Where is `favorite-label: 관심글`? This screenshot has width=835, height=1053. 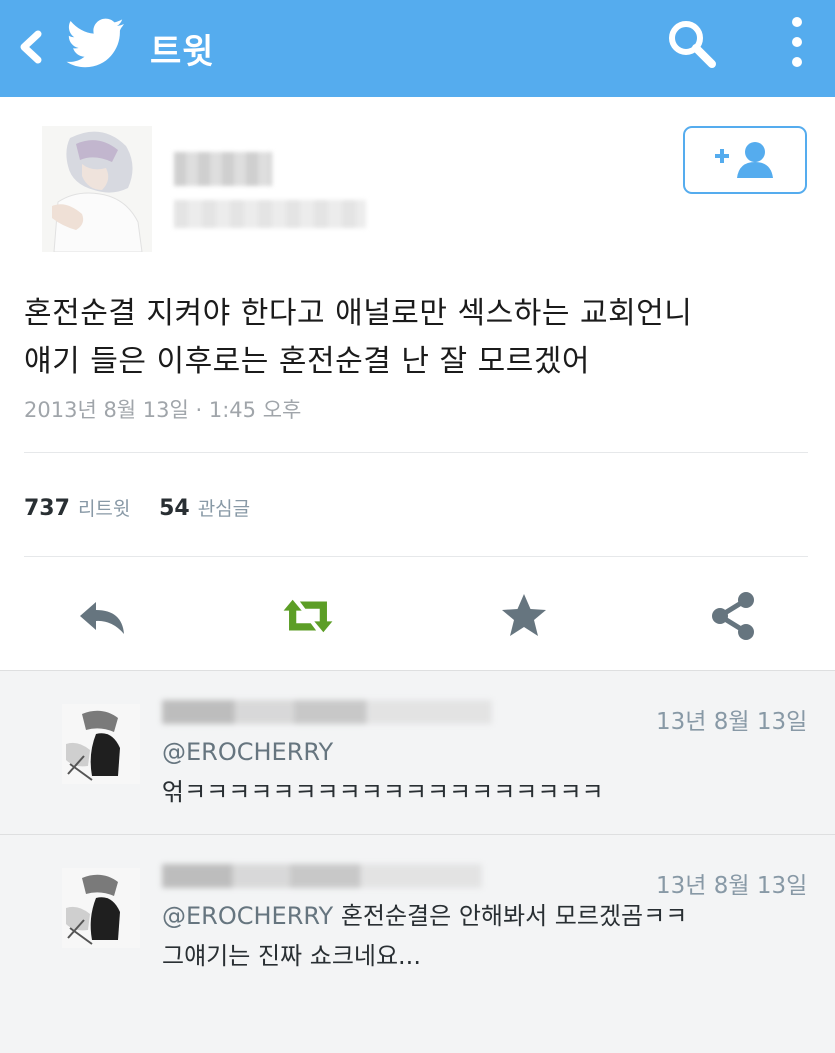 favorite-label: 관심글 is located at coordinates (224, 509).